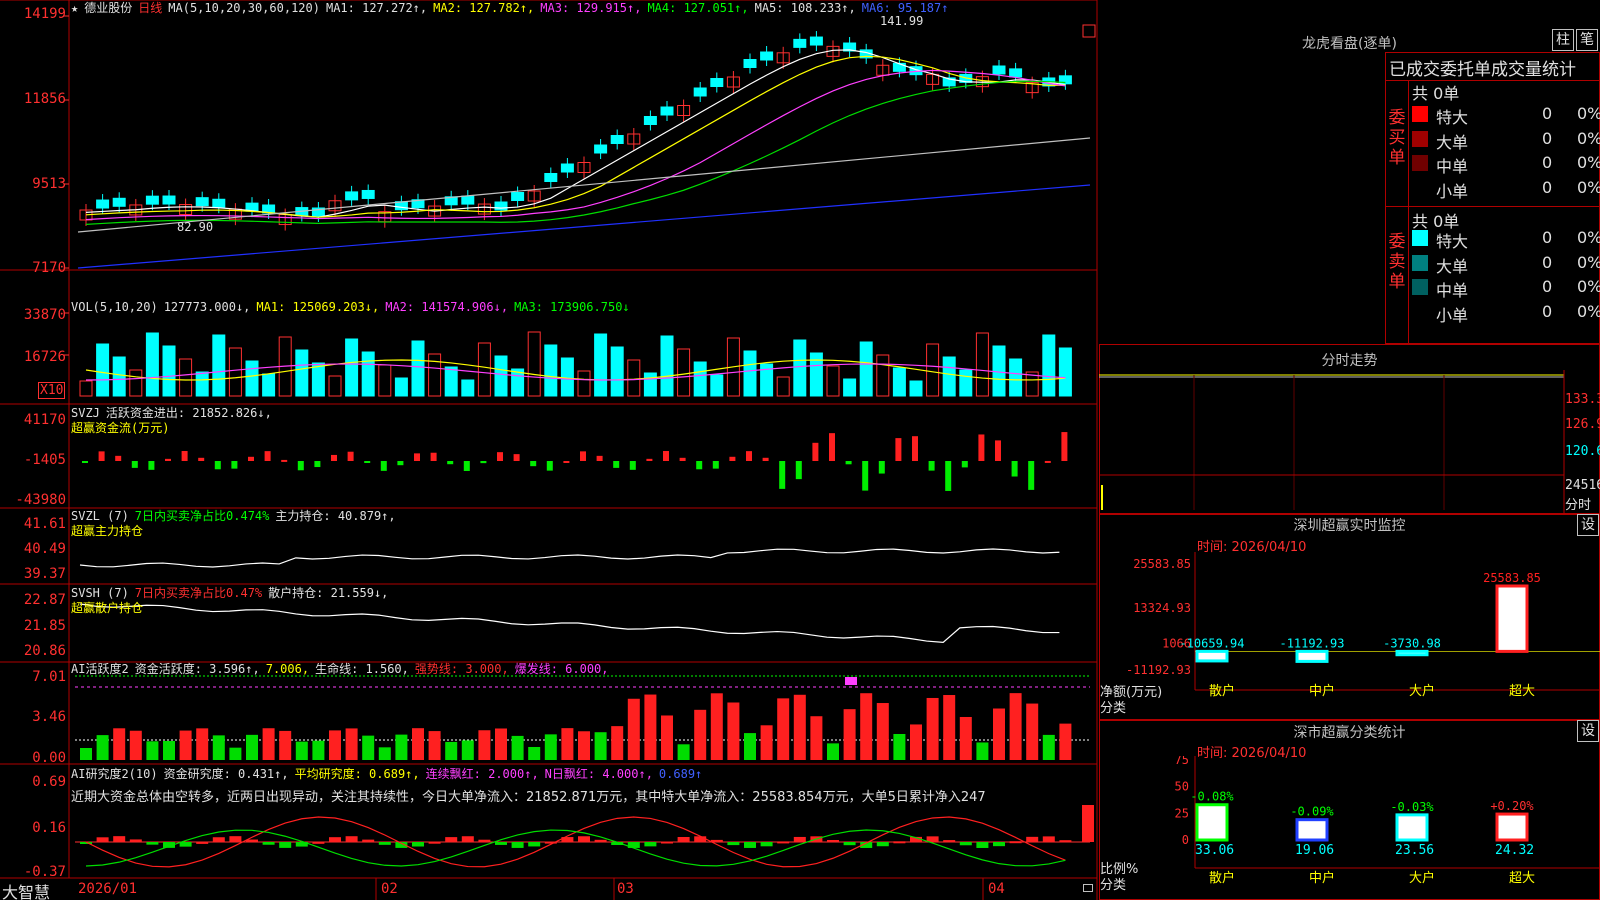 This screenshot has width=1600, height=900. I want to click on order-row: 特大 0 0%, so click(1506, 238).